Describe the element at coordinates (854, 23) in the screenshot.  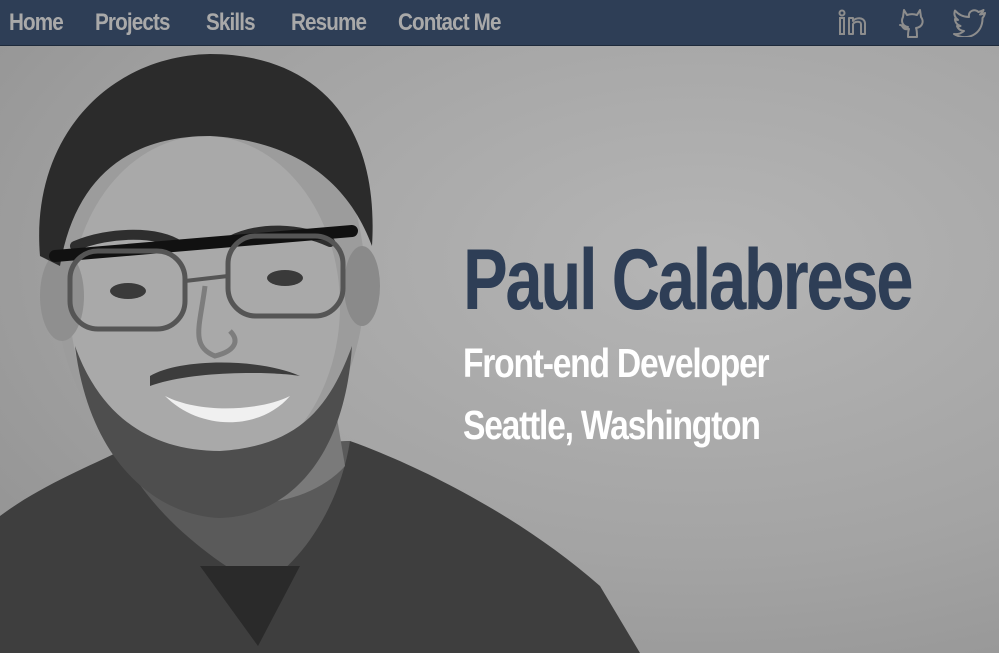
I see `linkedin-icon` at that location.